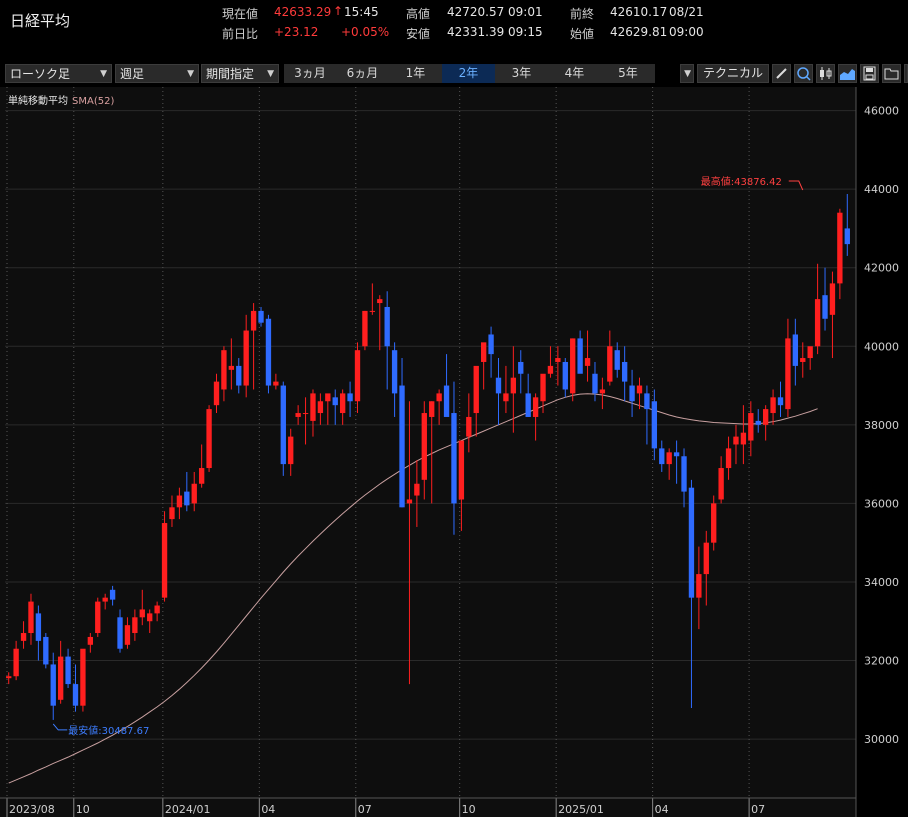 The height and width of the screenshot is (817, 908). I want to click on y-tick-label: 30000, so click(881, 739).